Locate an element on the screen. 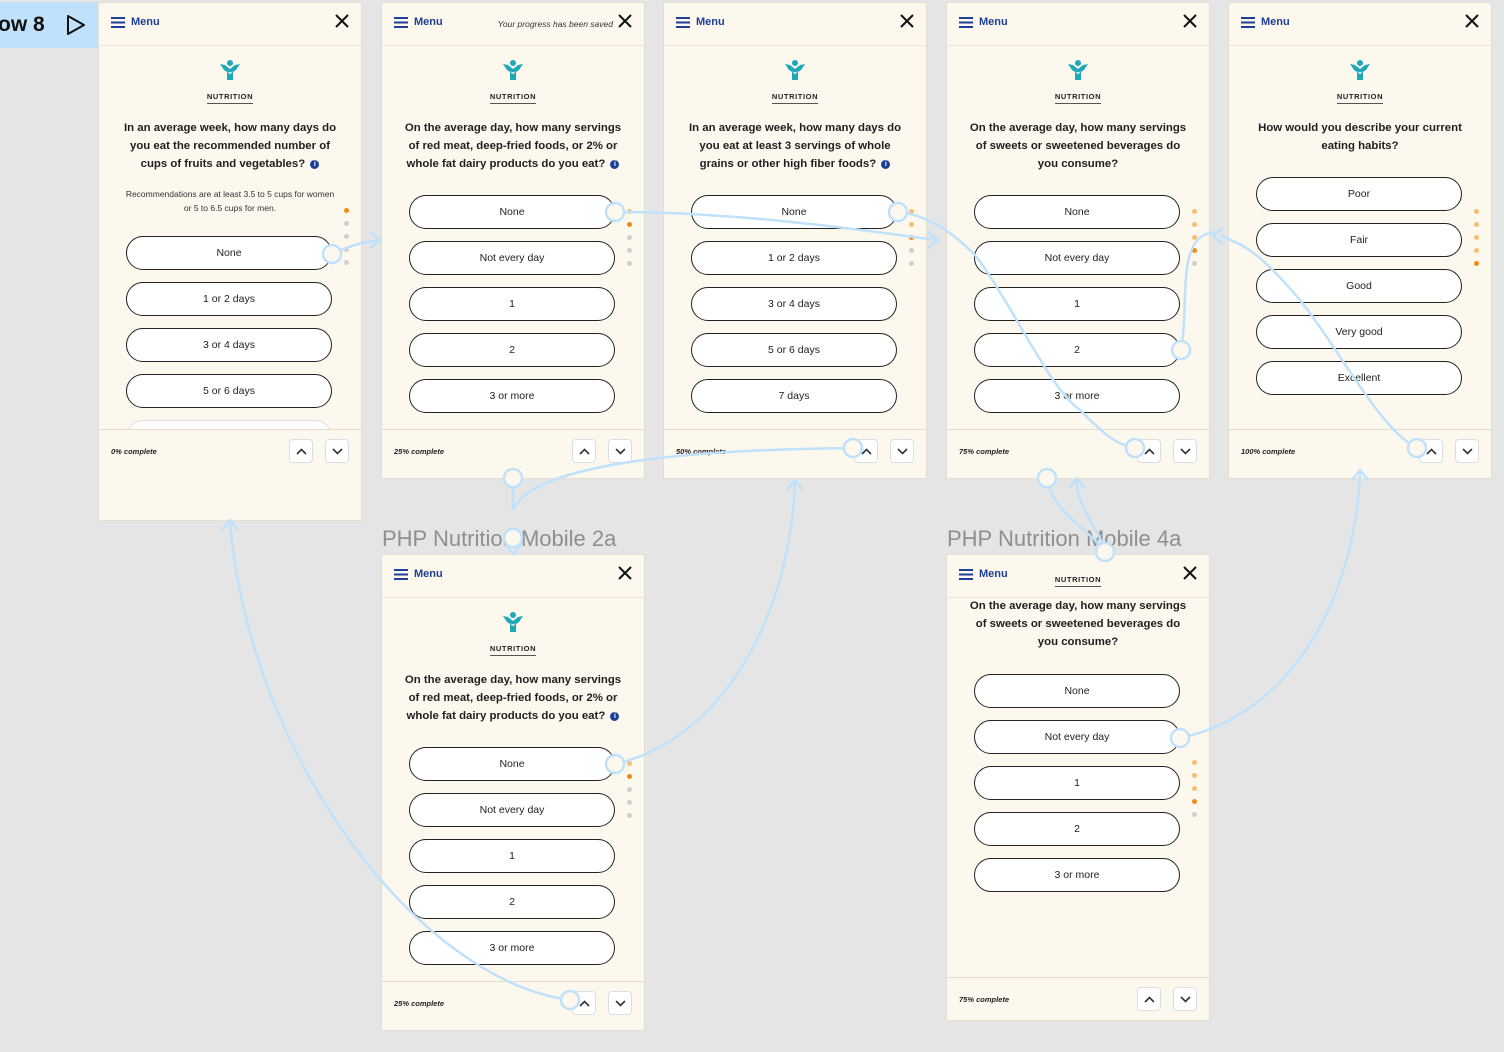 The height and width of the screenshot is (1052, 1504). progress-text: 25% complete is located at coordinates (419, 451).